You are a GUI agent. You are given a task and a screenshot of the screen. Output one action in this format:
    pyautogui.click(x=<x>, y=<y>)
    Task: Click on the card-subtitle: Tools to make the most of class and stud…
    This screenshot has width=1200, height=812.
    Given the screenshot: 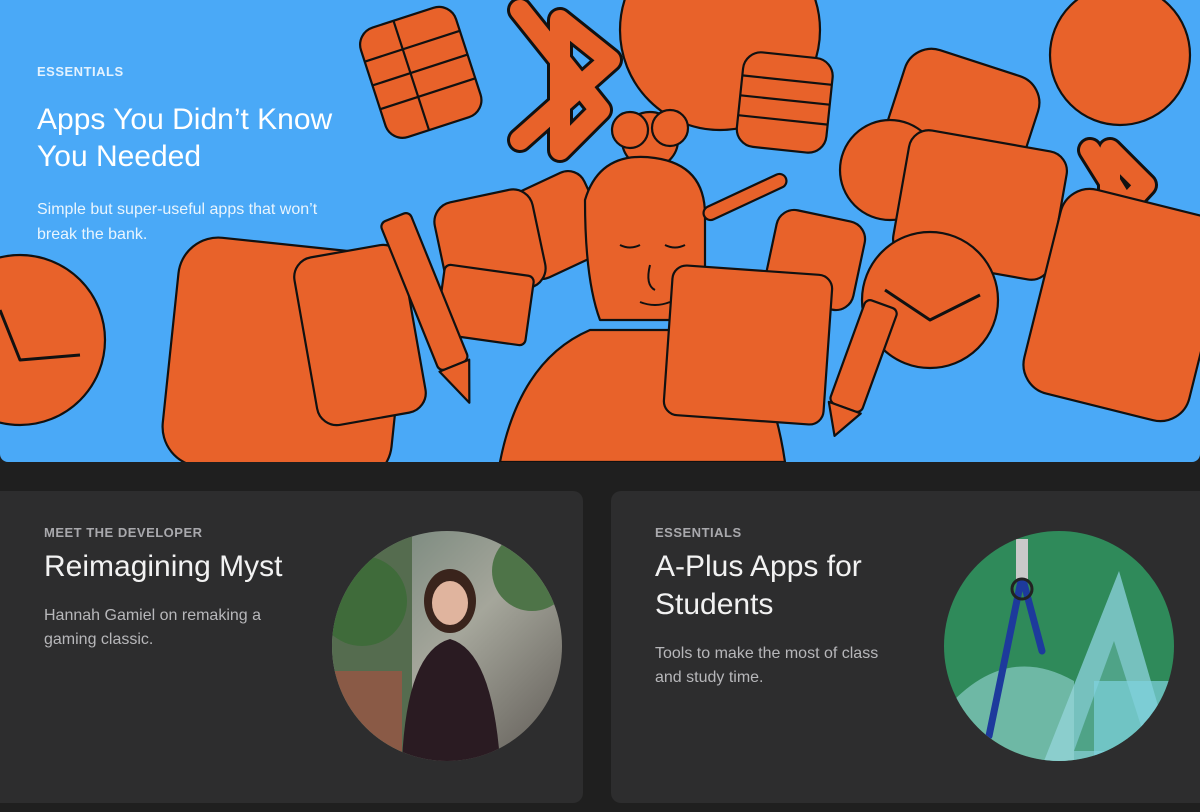 What is the action you would take?
    pyautogui.click(x=790, y=666)
    